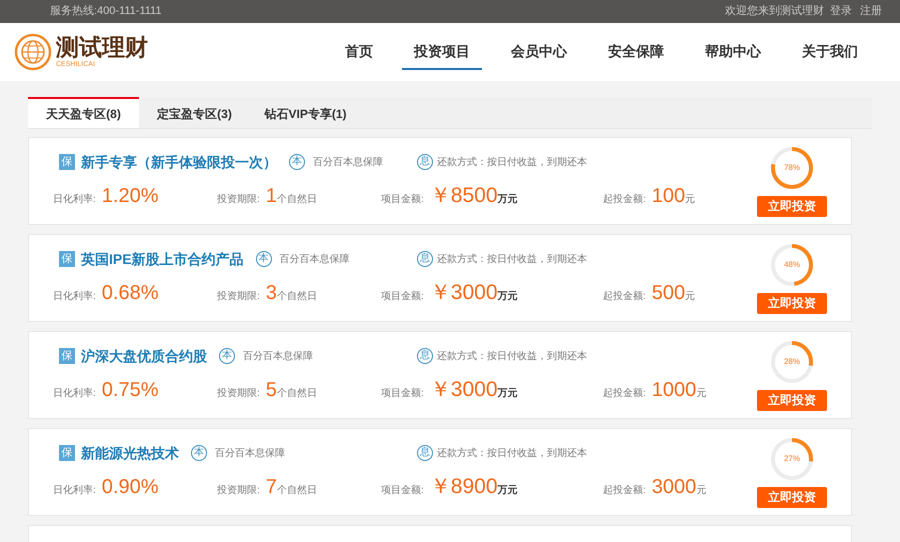  I want to click on nav-link: 投资项目, so click(442, 52).